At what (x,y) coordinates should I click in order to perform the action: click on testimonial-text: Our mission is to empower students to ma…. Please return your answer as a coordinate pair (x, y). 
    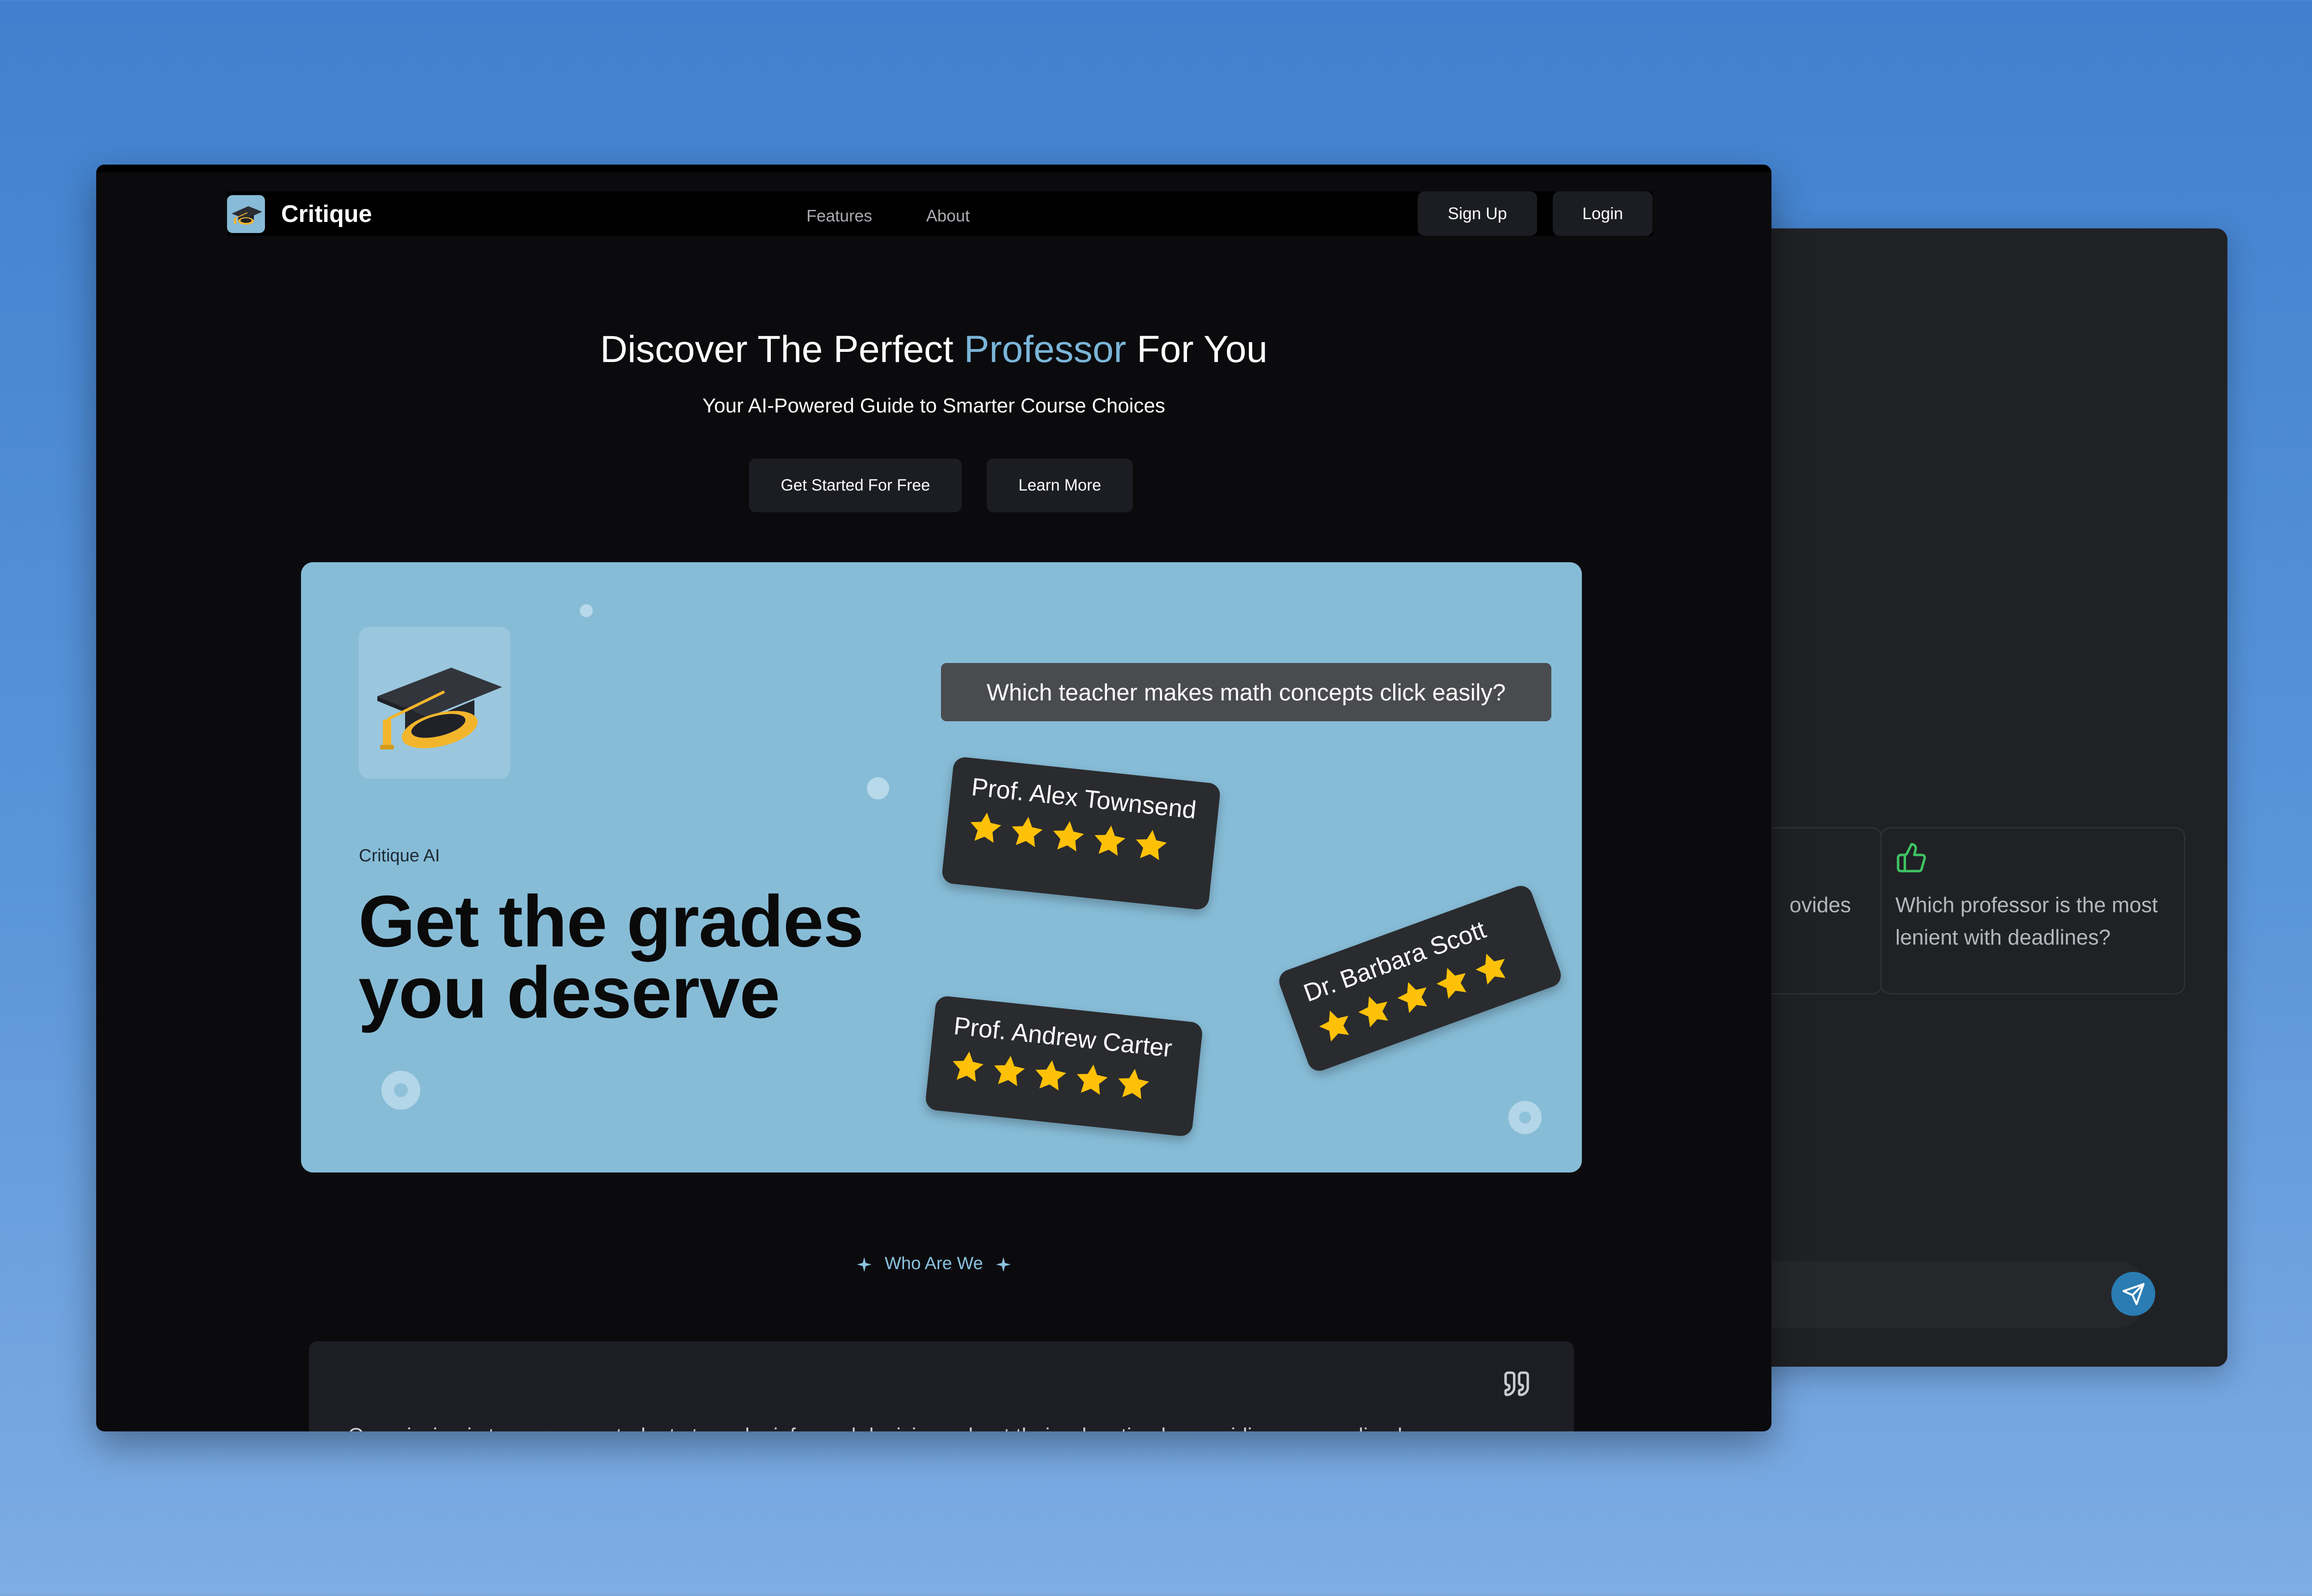
    Looking at the image, I should click on (875, 1426).